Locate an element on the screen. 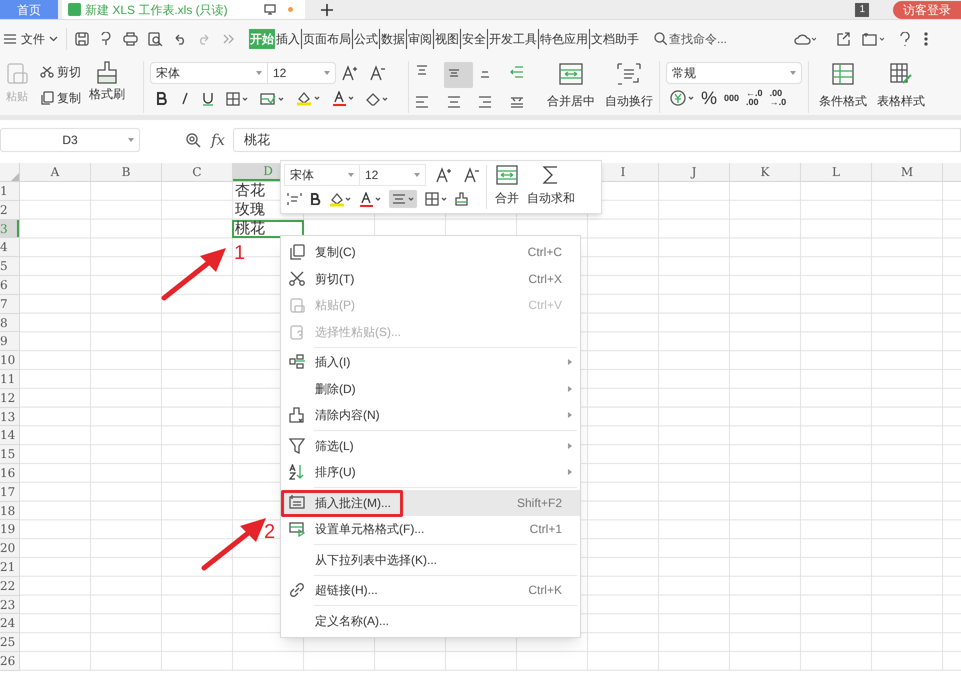  font-name-select: 宋体 is located at coordinates (209, 73).